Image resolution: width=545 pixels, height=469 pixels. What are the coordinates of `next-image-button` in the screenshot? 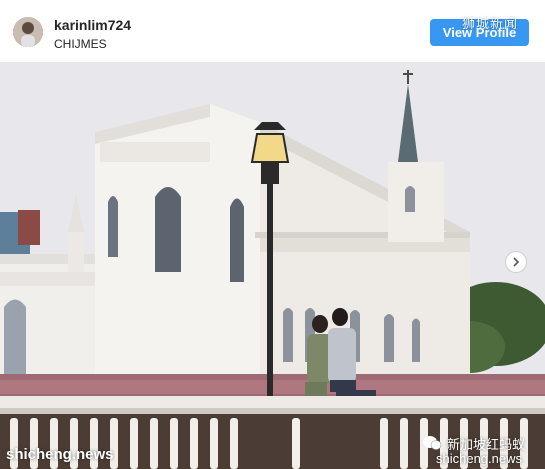 It's located at (516, 262).